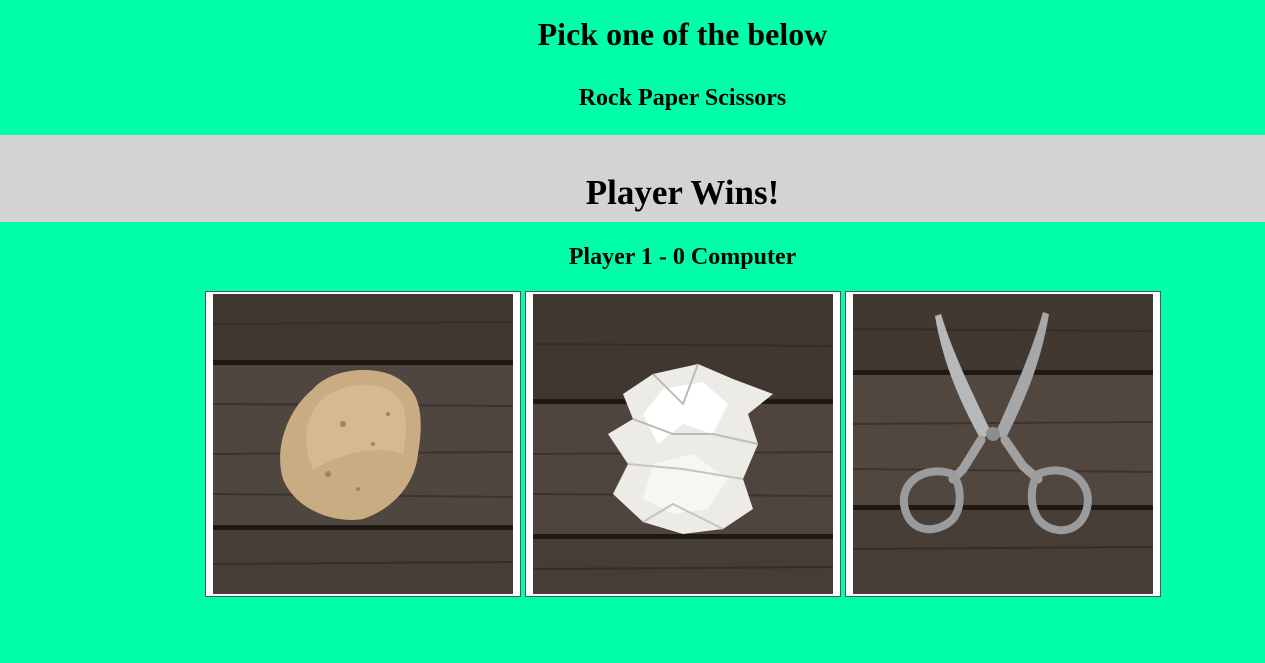  I want to click on paper-choice-button, so click(683, 444).